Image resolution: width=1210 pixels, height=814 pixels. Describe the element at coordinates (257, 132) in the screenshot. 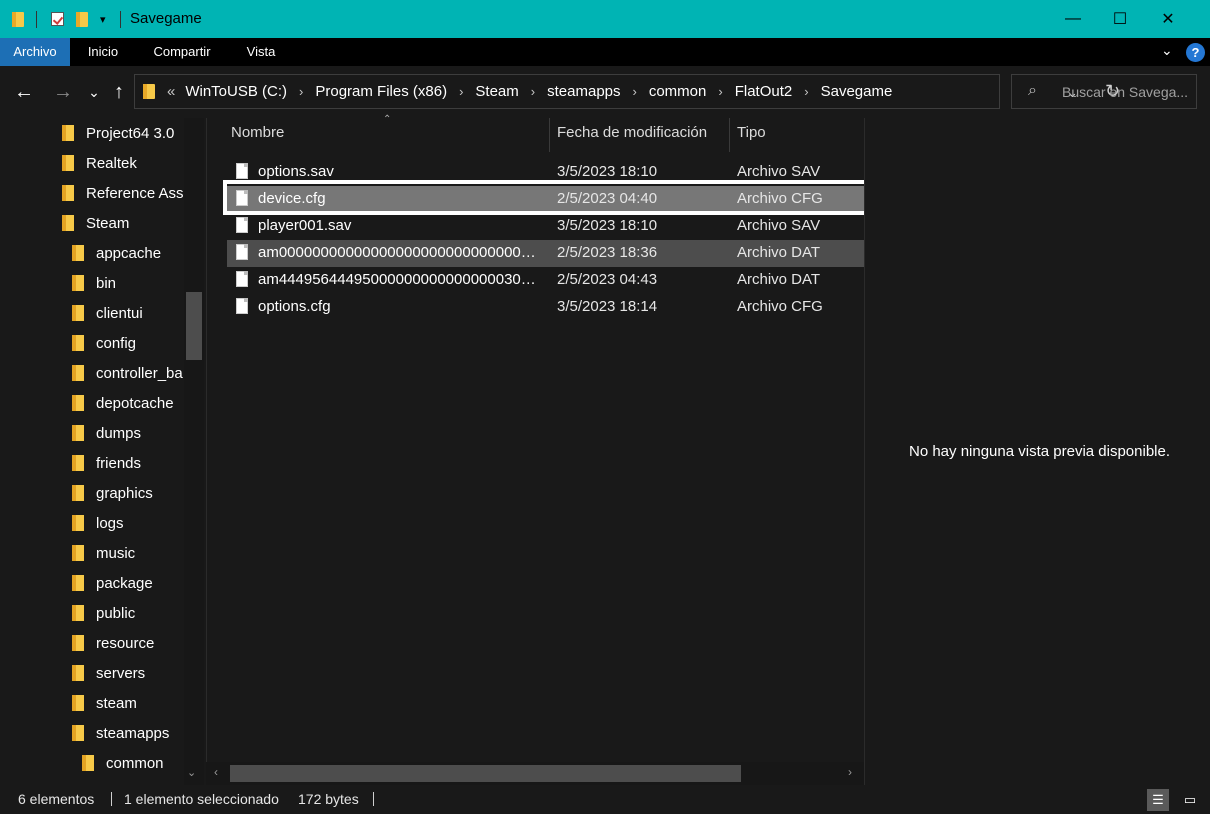

I see `column-header-name: Nombre` at that location.